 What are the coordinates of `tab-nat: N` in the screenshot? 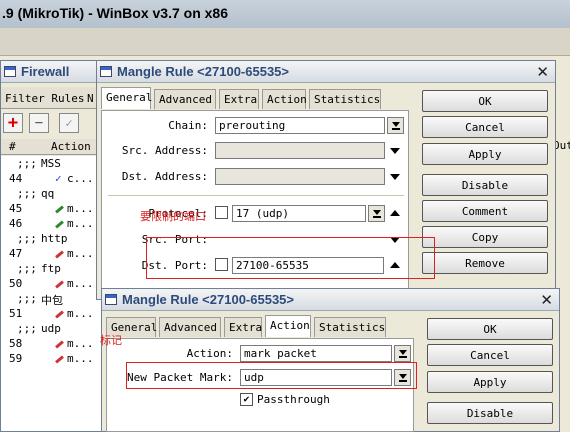 It's located at (90, 98).